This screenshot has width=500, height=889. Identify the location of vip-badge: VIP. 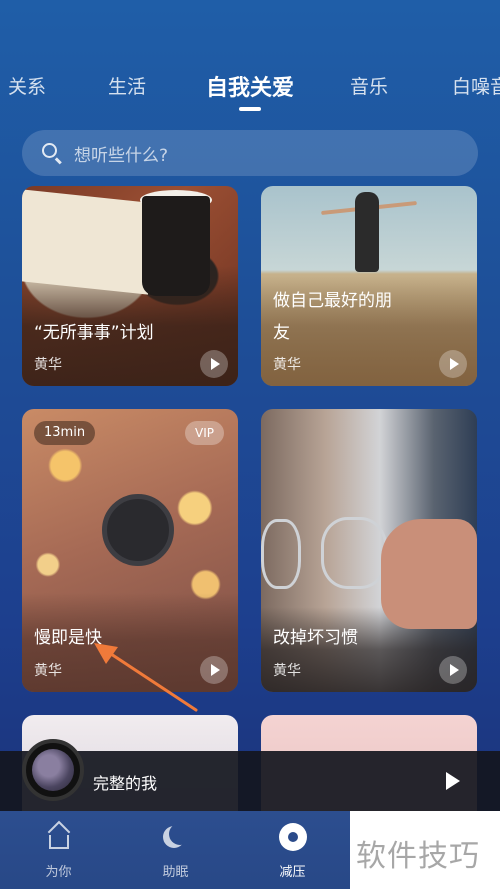
(204, 433).